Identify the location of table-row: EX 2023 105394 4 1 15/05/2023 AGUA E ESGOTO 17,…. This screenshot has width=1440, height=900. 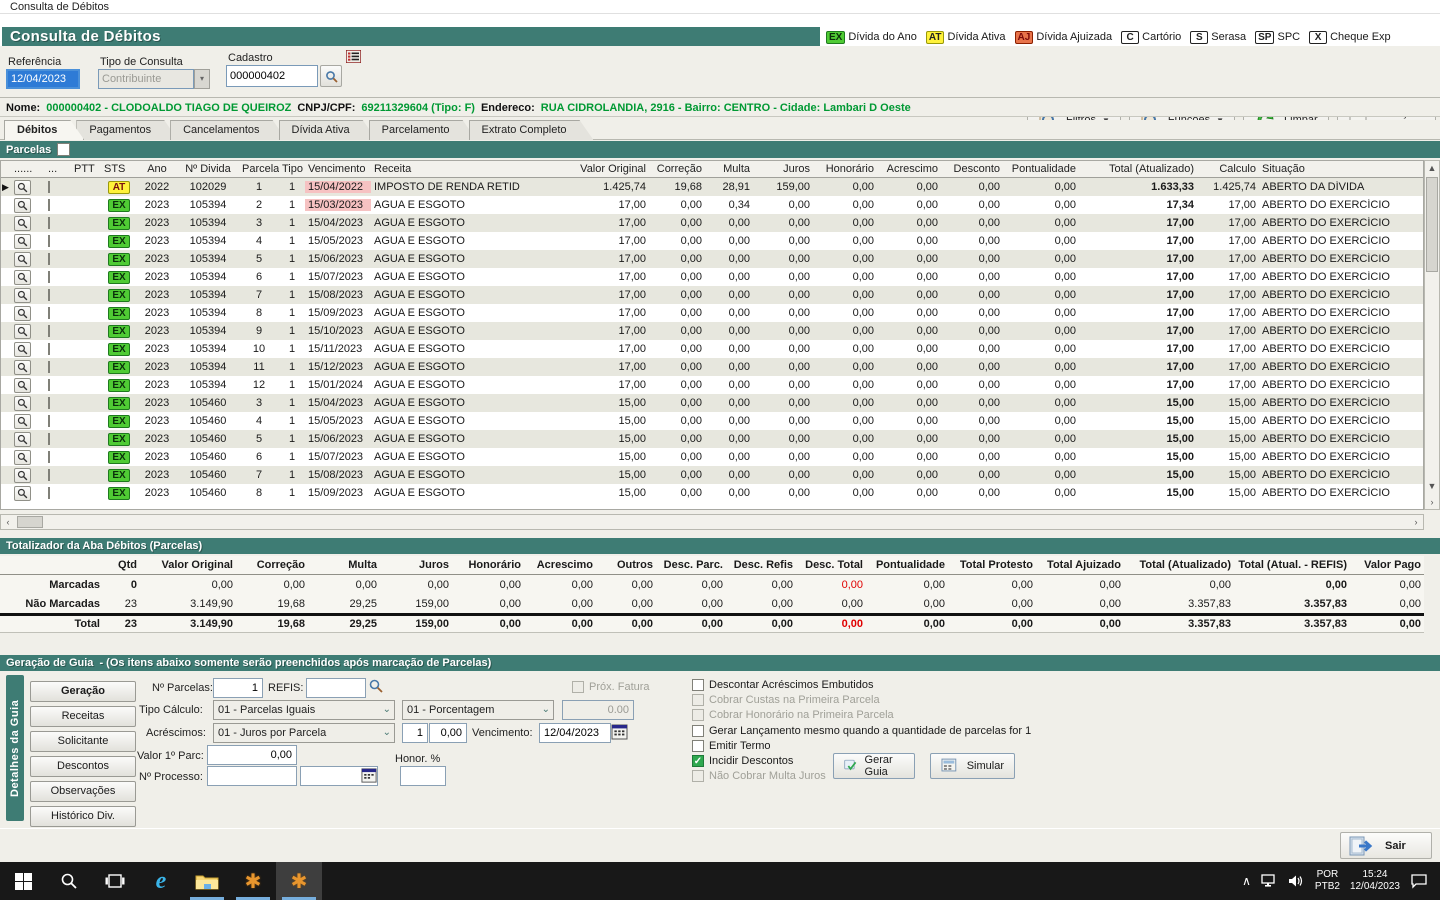
(712, 241).